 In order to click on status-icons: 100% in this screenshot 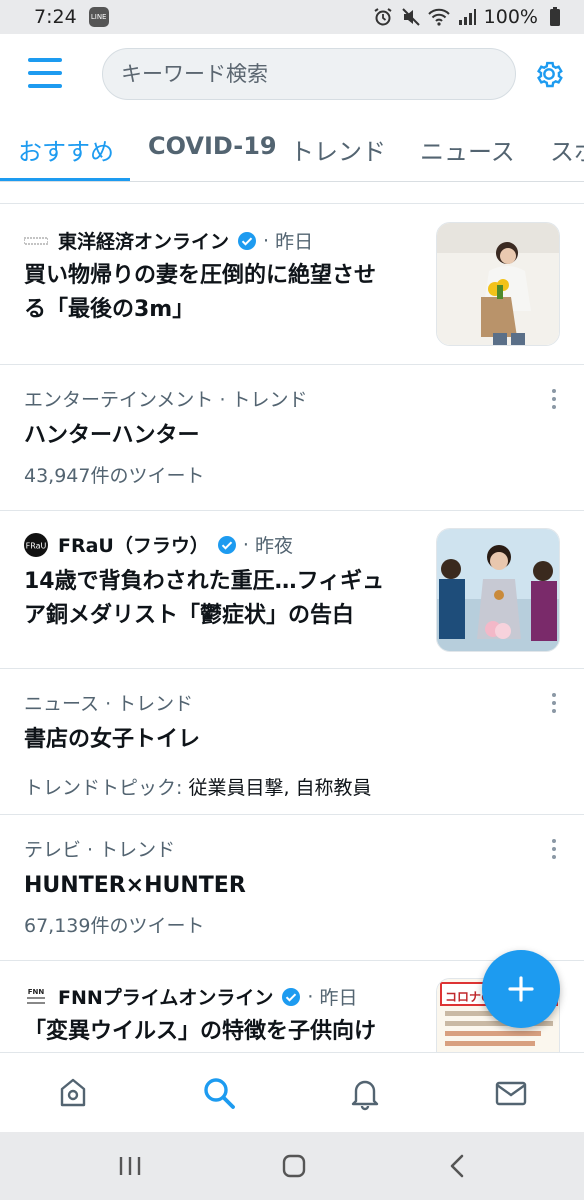, I will do `click(469, 17)`.